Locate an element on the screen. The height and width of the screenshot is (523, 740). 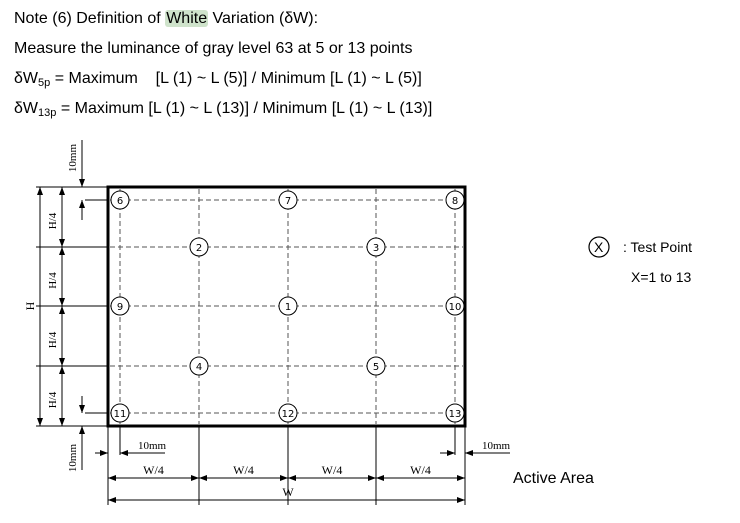
test-point-label: 5 is located at coordinates (376, 367).